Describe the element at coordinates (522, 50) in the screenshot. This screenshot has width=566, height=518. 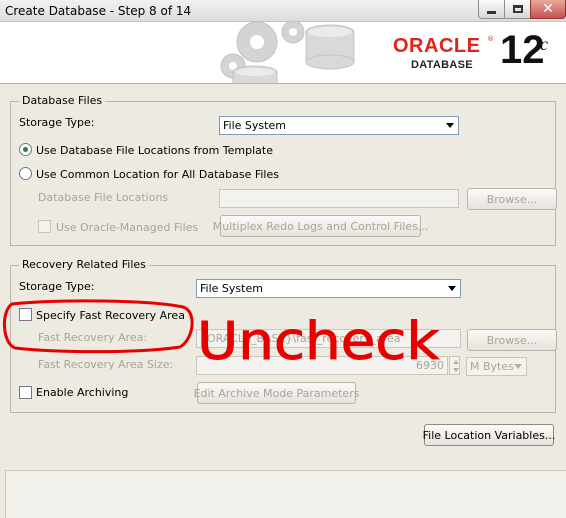
I see `version-number: 12` at that location.